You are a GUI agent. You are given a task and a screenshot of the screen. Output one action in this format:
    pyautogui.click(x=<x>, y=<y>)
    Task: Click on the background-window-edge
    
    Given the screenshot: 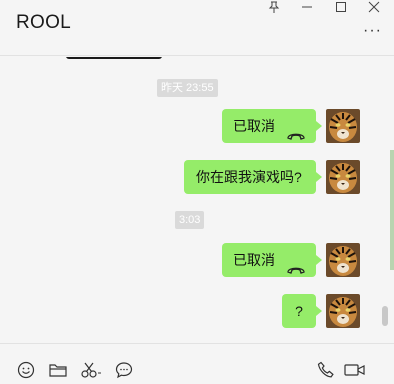 What is the action you would take?
    pyautogui.click(x=392, y=210)
    